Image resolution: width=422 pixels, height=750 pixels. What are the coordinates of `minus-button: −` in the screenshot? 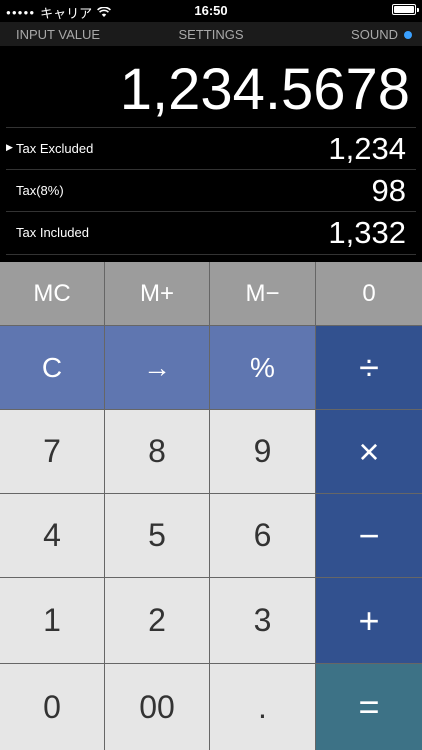 It's located at (369, 536).